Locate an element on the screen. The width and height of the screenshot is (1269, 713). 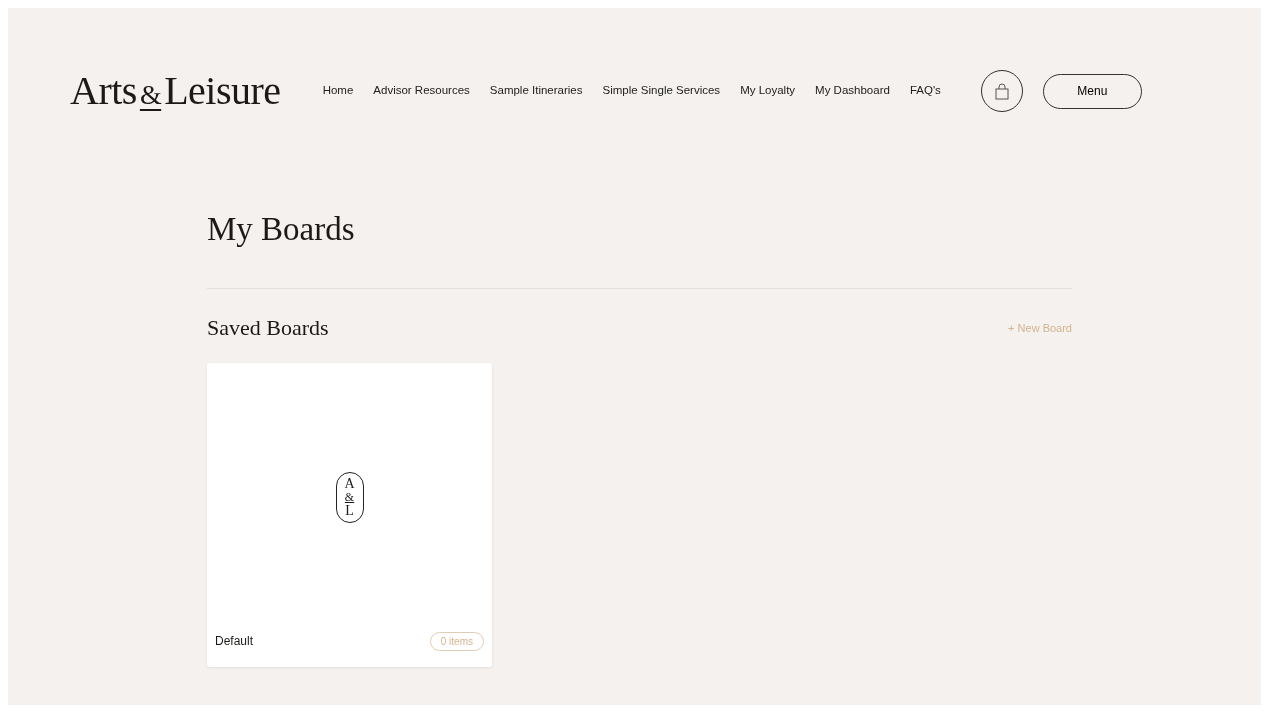
shopping-bag-icon is located at coordinates (1001, 91).